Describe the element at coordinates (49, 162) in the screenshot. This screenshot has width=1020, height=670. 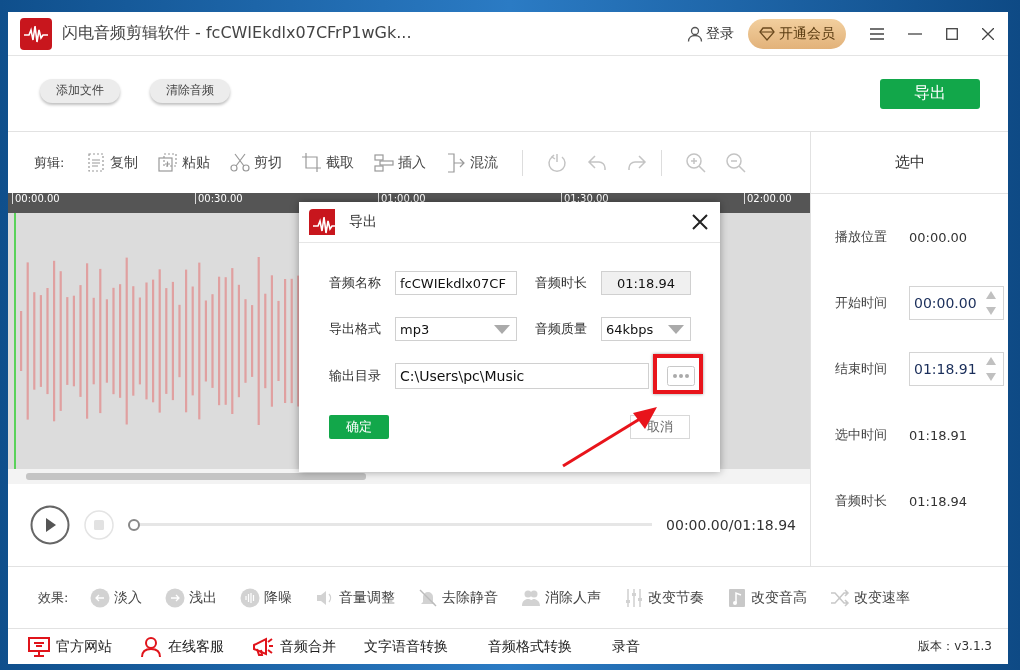
I see `edit-label: 剪辑:` at that location.